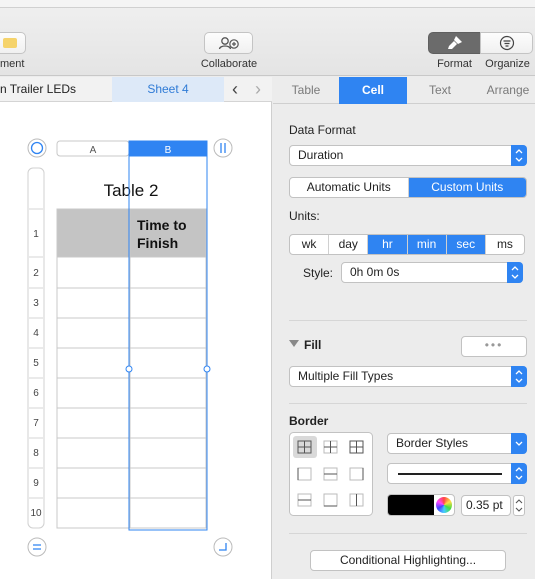 This screenshot has height=579, width=535. I want to click on duration-style-popup: 0h 0m 0s, so click(432, 272).